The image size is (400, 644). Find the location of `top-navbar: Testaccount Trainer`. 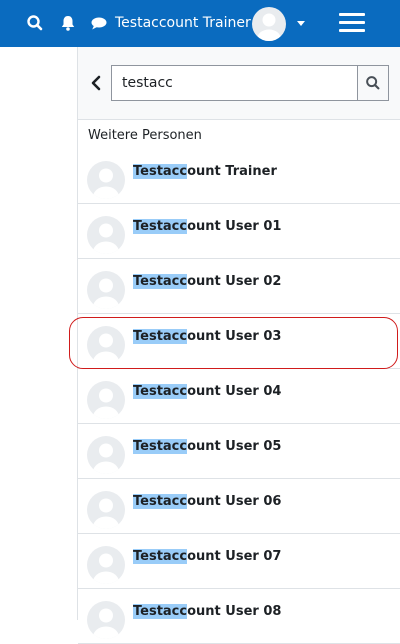

top-navbar: Testaccount Trainer is located at coordinates (200, 23).